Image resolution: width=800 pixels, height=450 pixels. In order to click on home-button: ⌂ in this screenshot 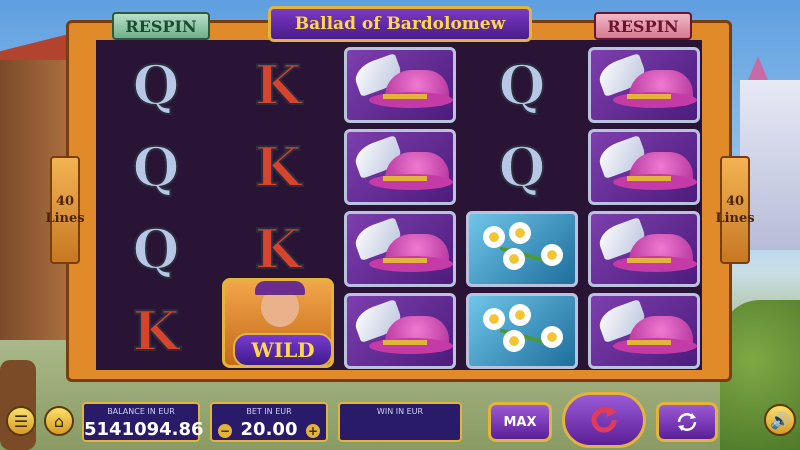, I will do `click(59, 421)`.